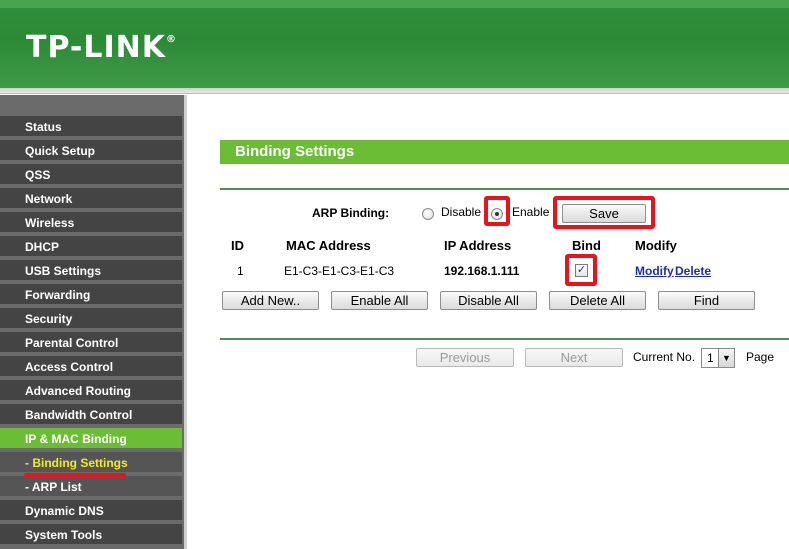 This screenshot has height=549, width=789. I want to click on page-select: 1 ▼, so click(718, 358).